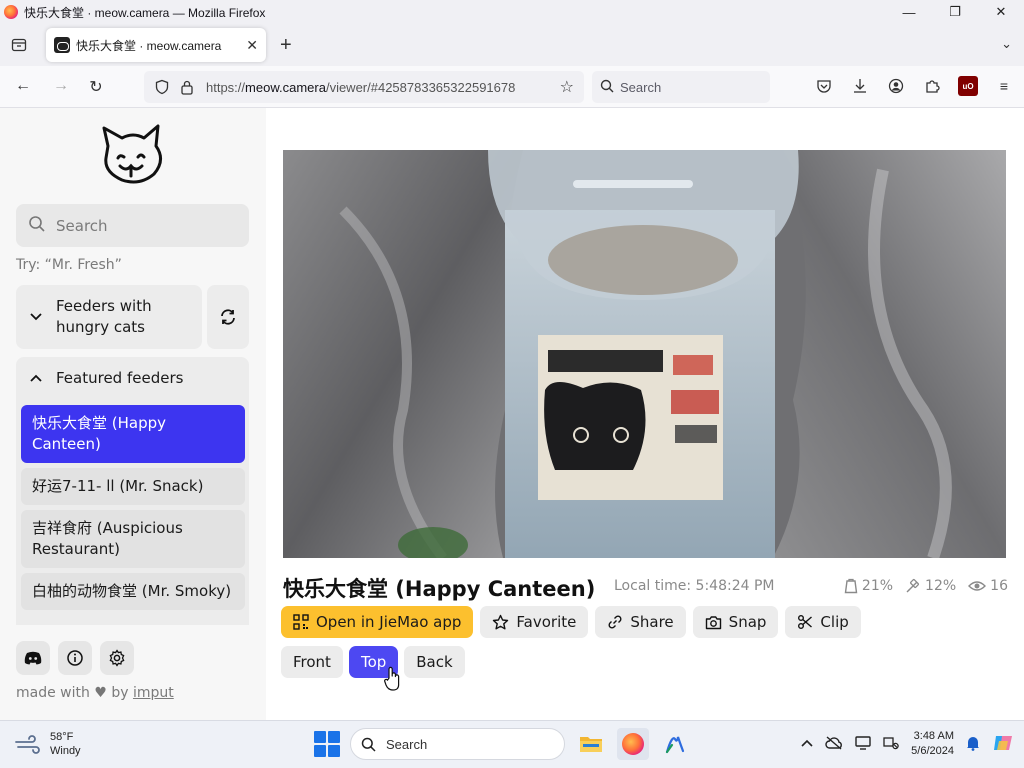  I want to click on battery-value: 12%, so click(941, 586).